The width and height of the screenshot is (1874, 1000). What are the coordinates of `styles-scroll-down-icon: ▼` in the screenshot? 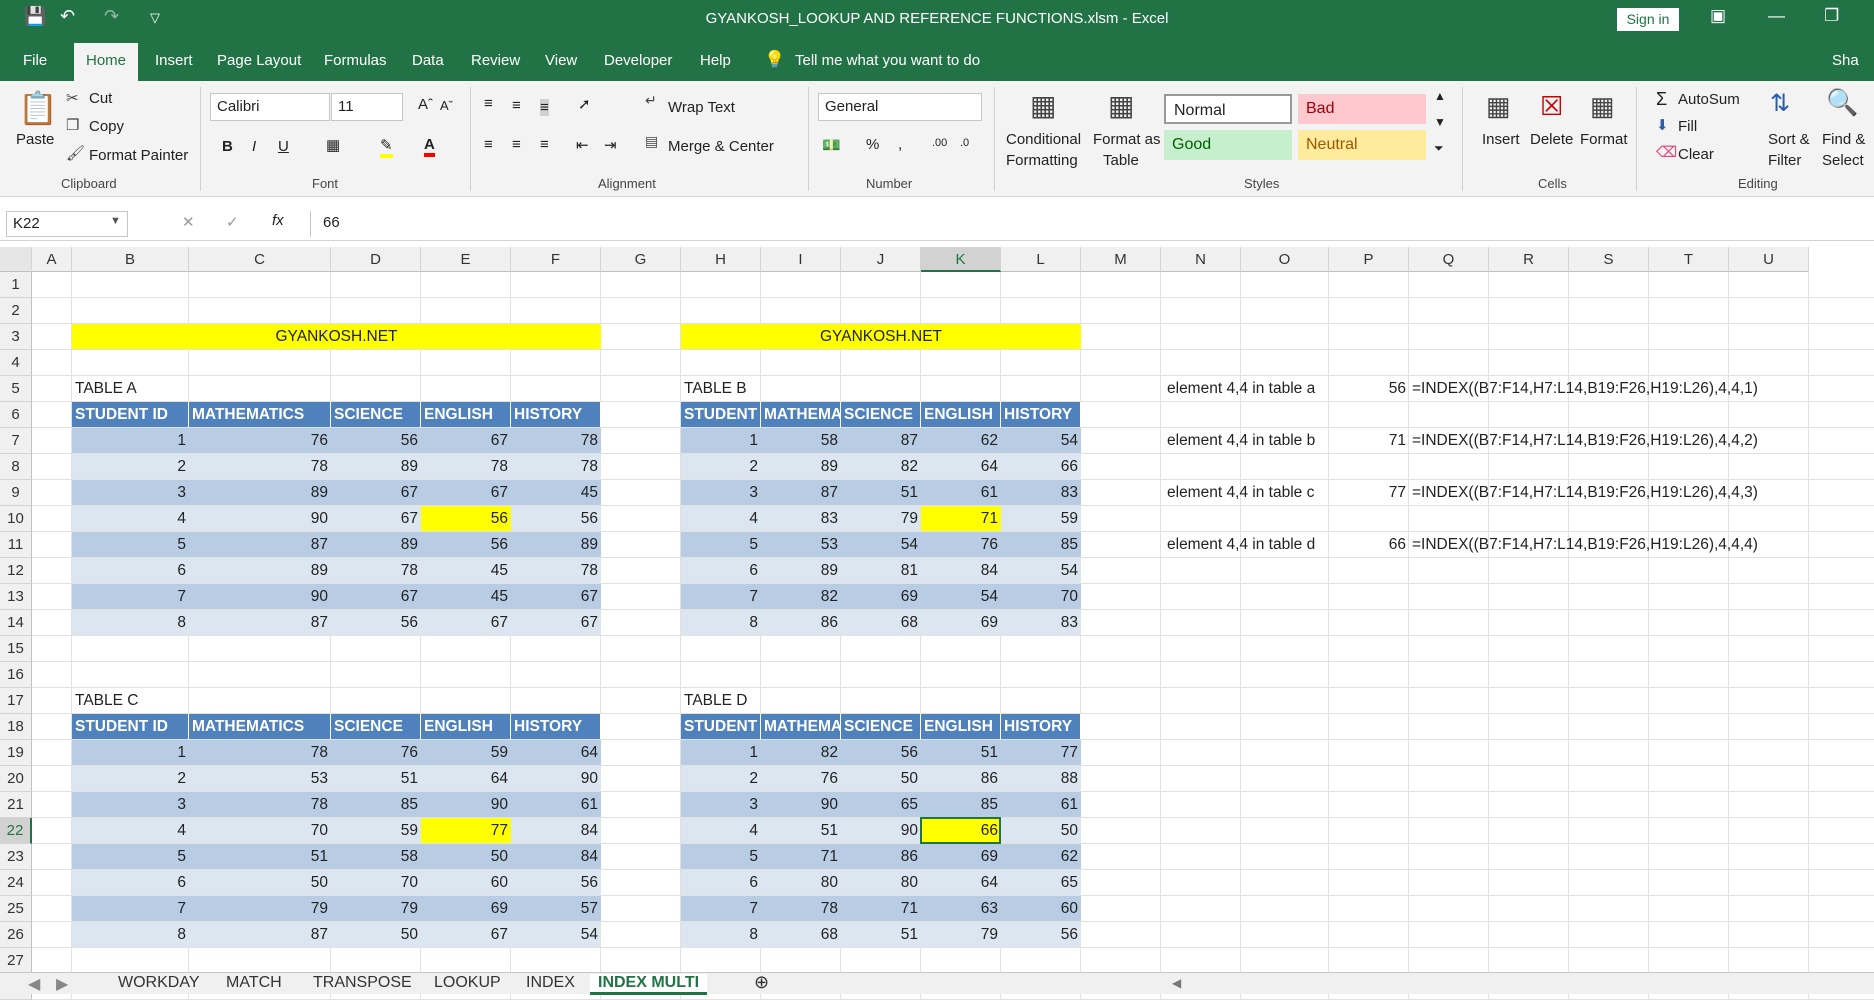 It's located at (1440, 122).